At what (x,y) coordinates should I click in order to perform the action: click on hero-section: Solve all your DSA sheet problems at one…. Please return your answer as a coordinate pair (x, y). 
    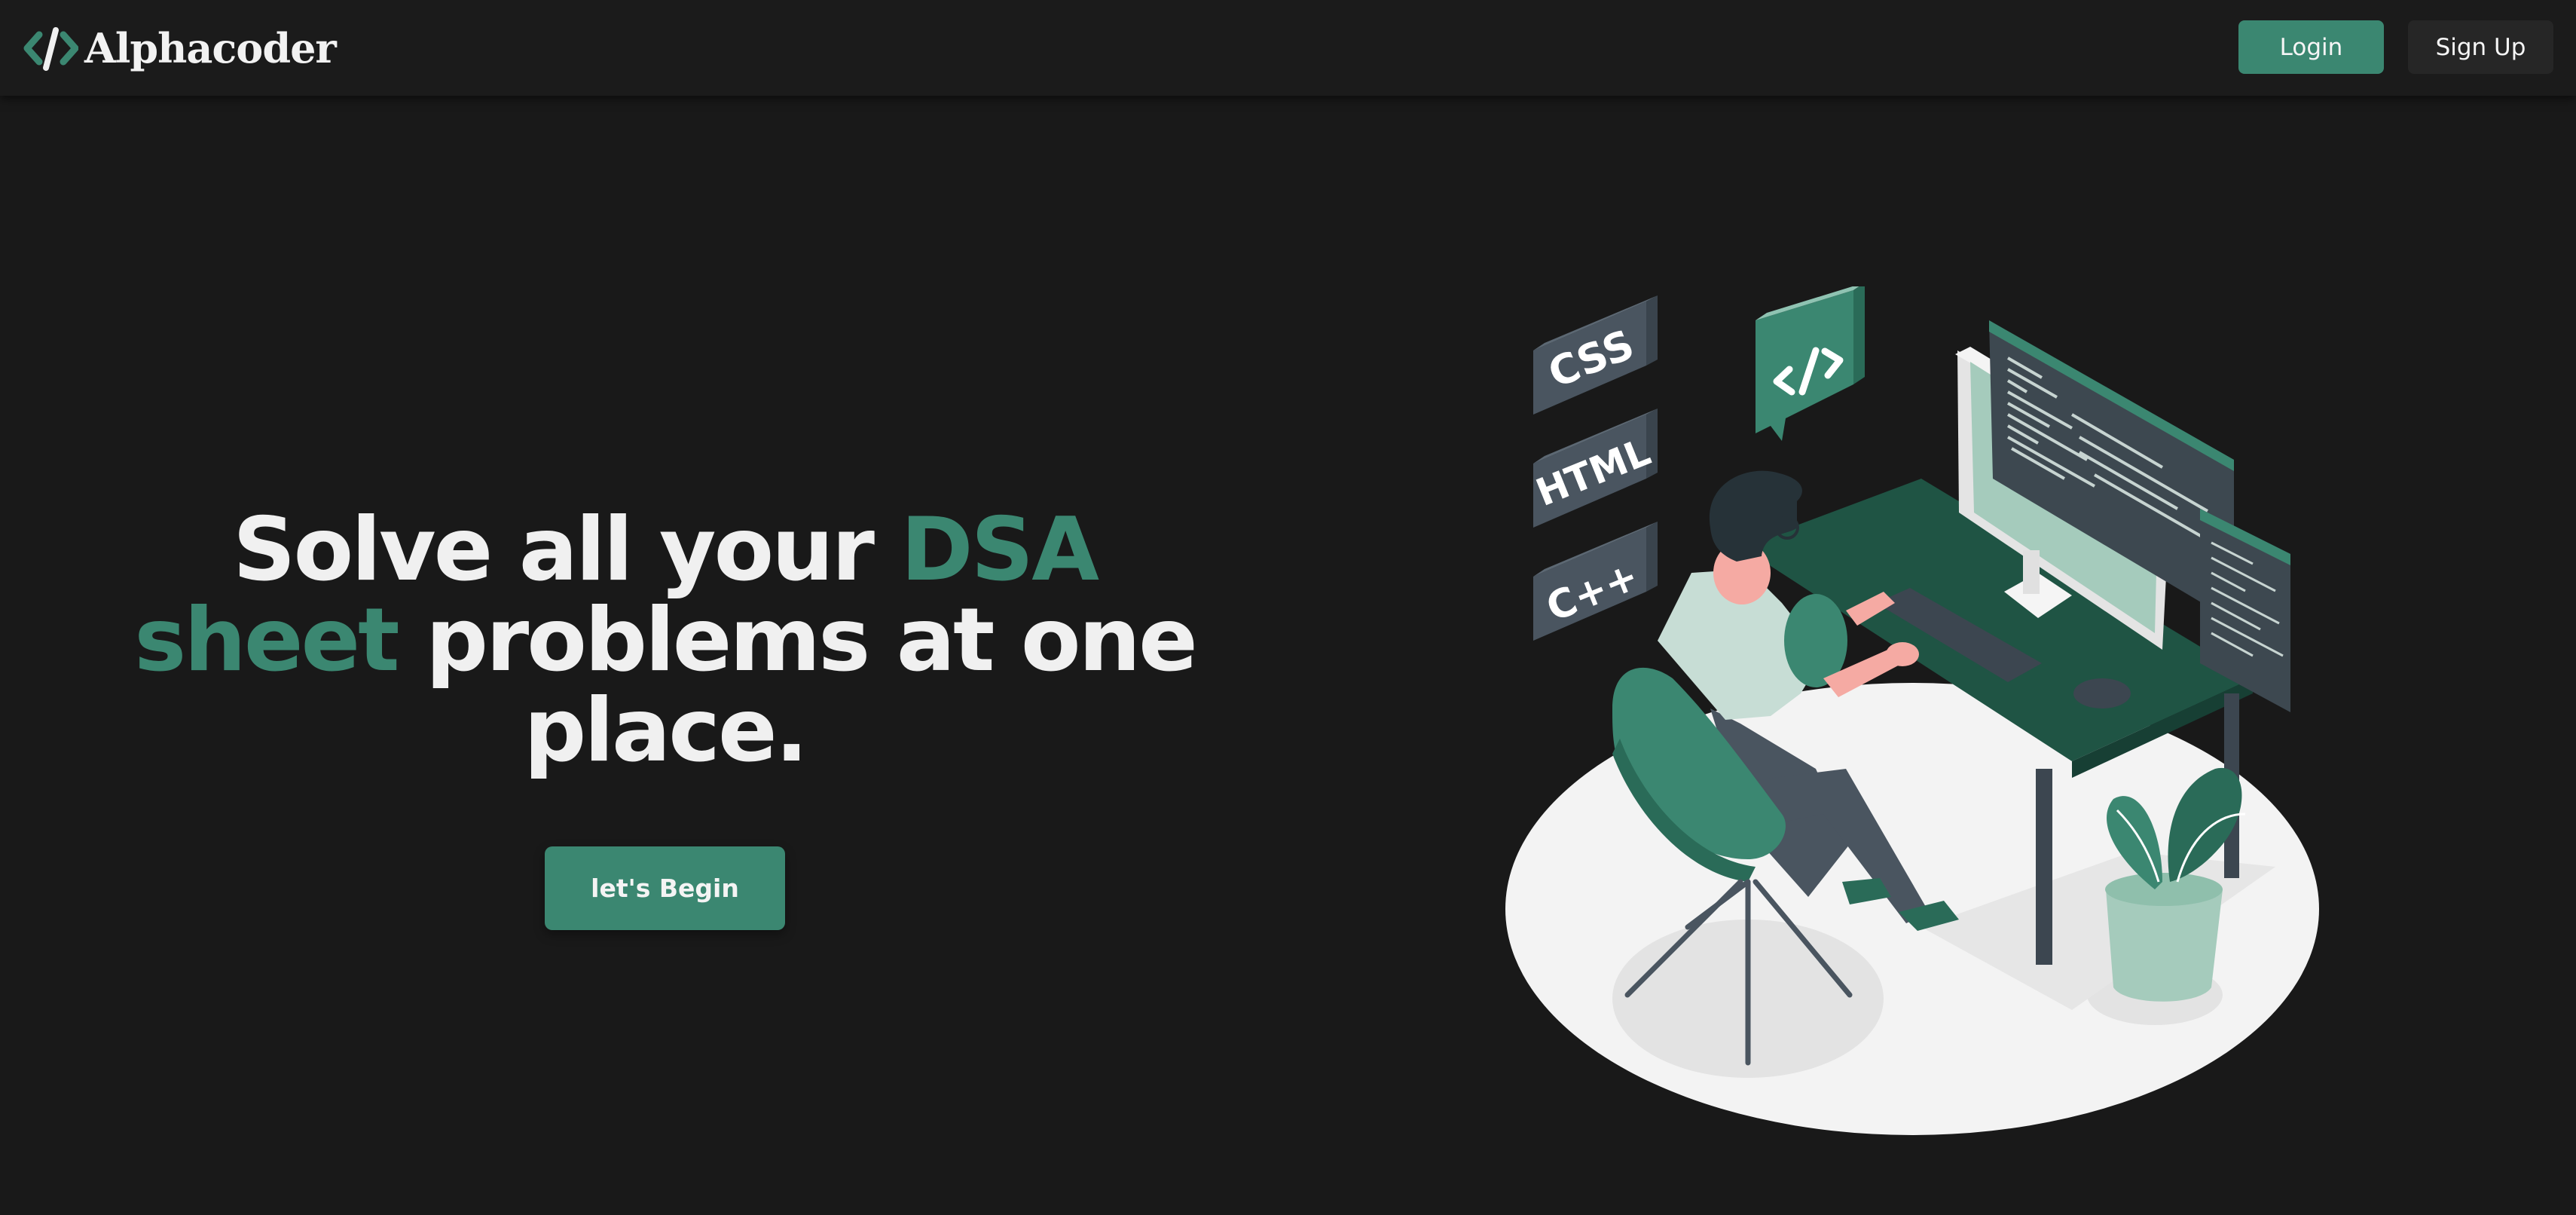
    Looking at the image, I should click on (664, 640).